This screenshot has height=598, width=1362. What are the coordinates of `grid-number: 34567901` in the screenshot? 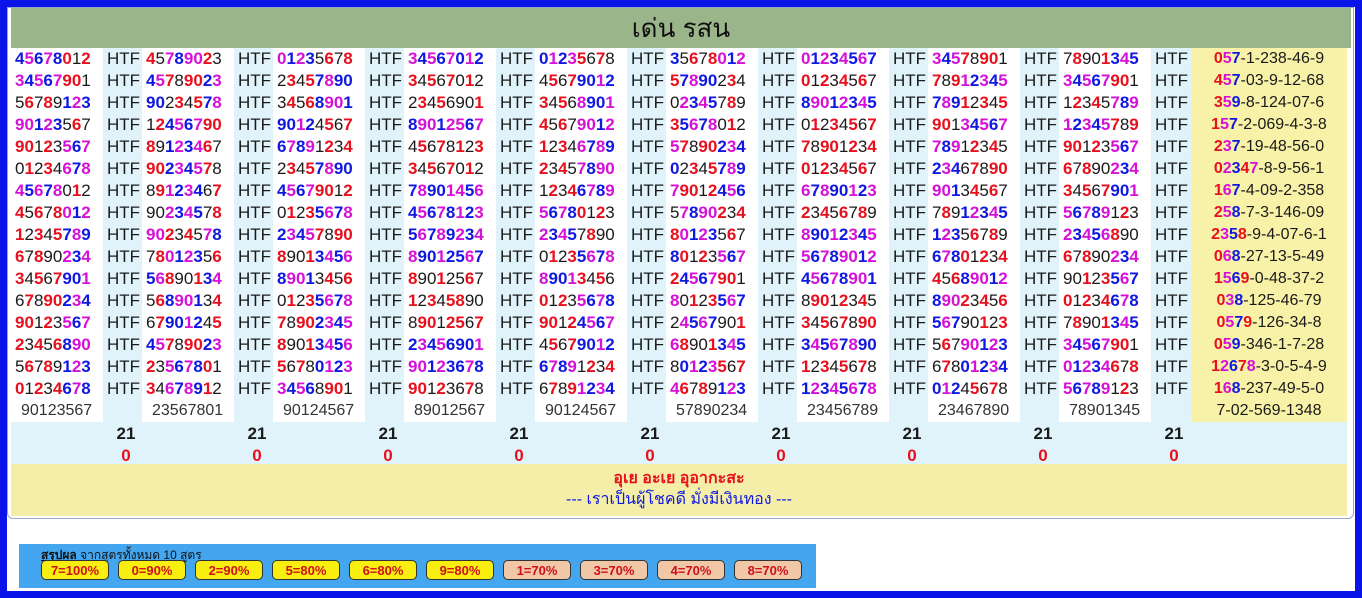 It's located at (1105, 345).